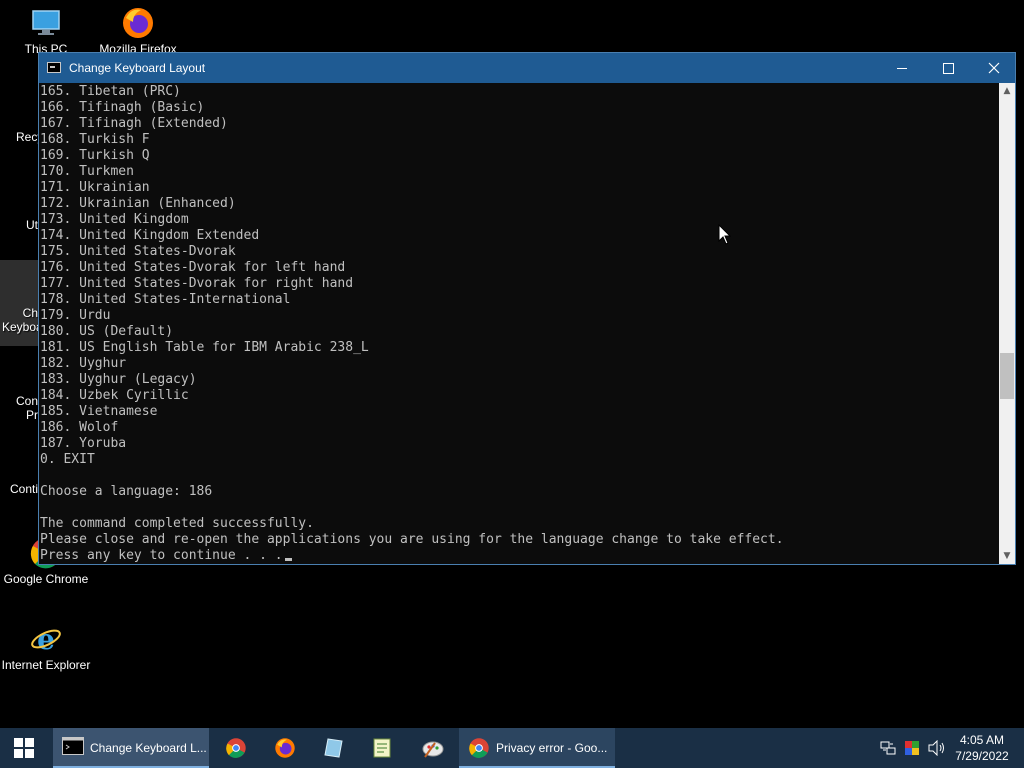  I want to click on console-line: 179. Urdu, so click(75, 315).